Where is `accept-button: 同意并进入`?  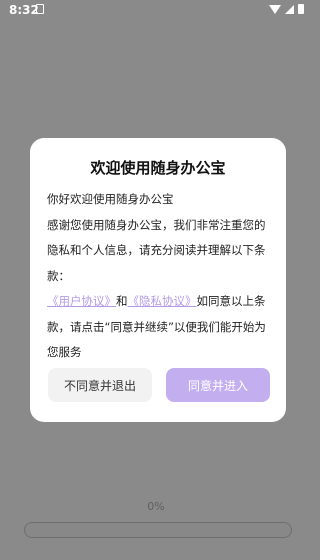 accept-button: 同意并进入 is located at coordinates (218, 385).